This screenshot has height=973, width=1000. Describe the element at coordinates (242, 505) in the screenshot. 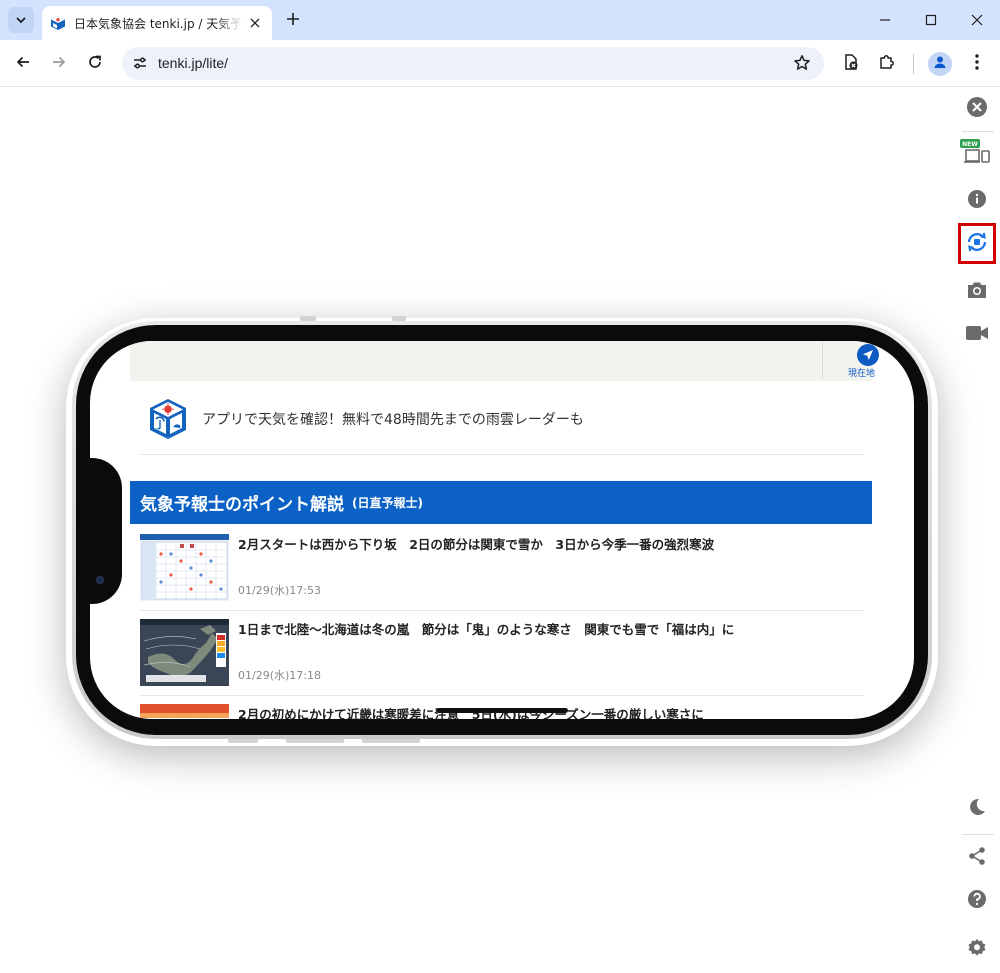

I see `section-title: 気象予報士のポイント解説` at that location.